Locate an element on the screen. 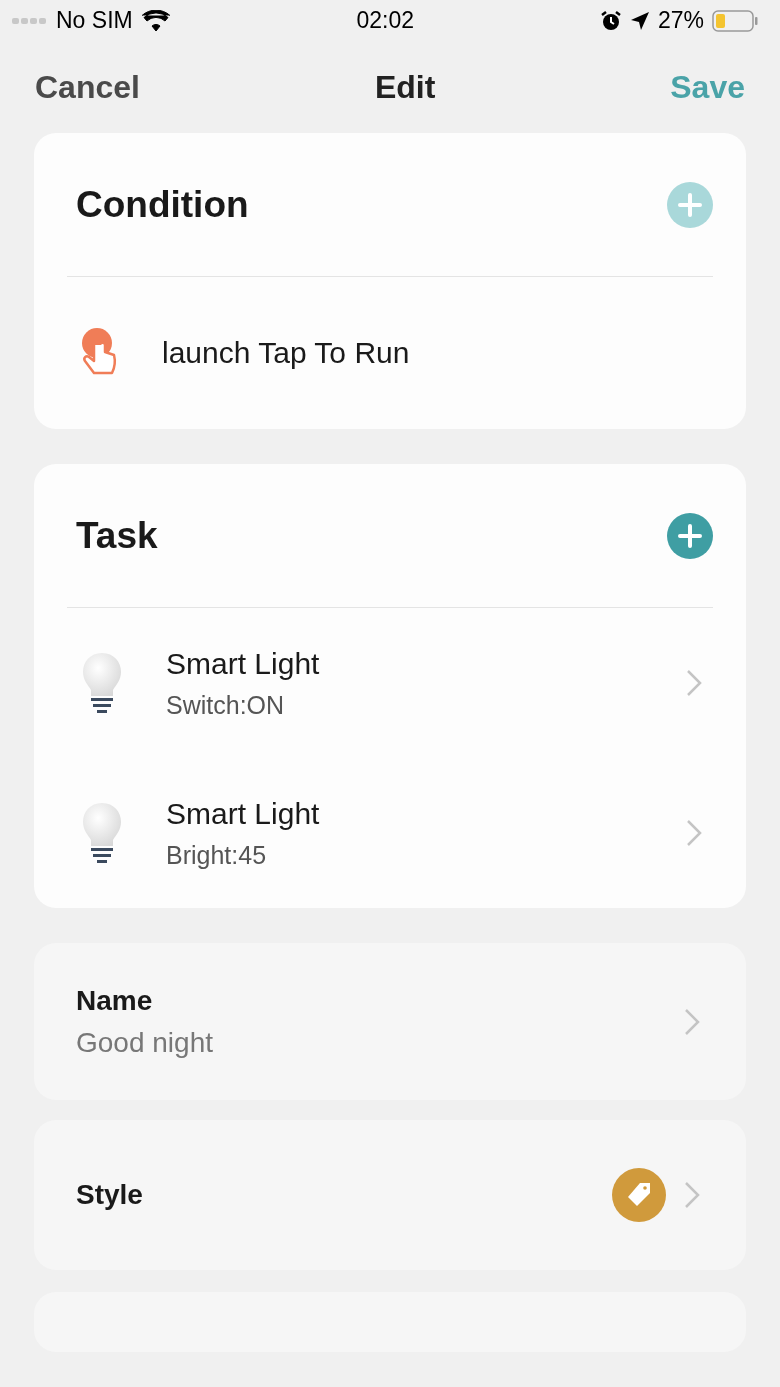 Image resolution: width=780 pixels, height=1387 pixels. battery-percent: 27% is located at coordinates (680, 21).